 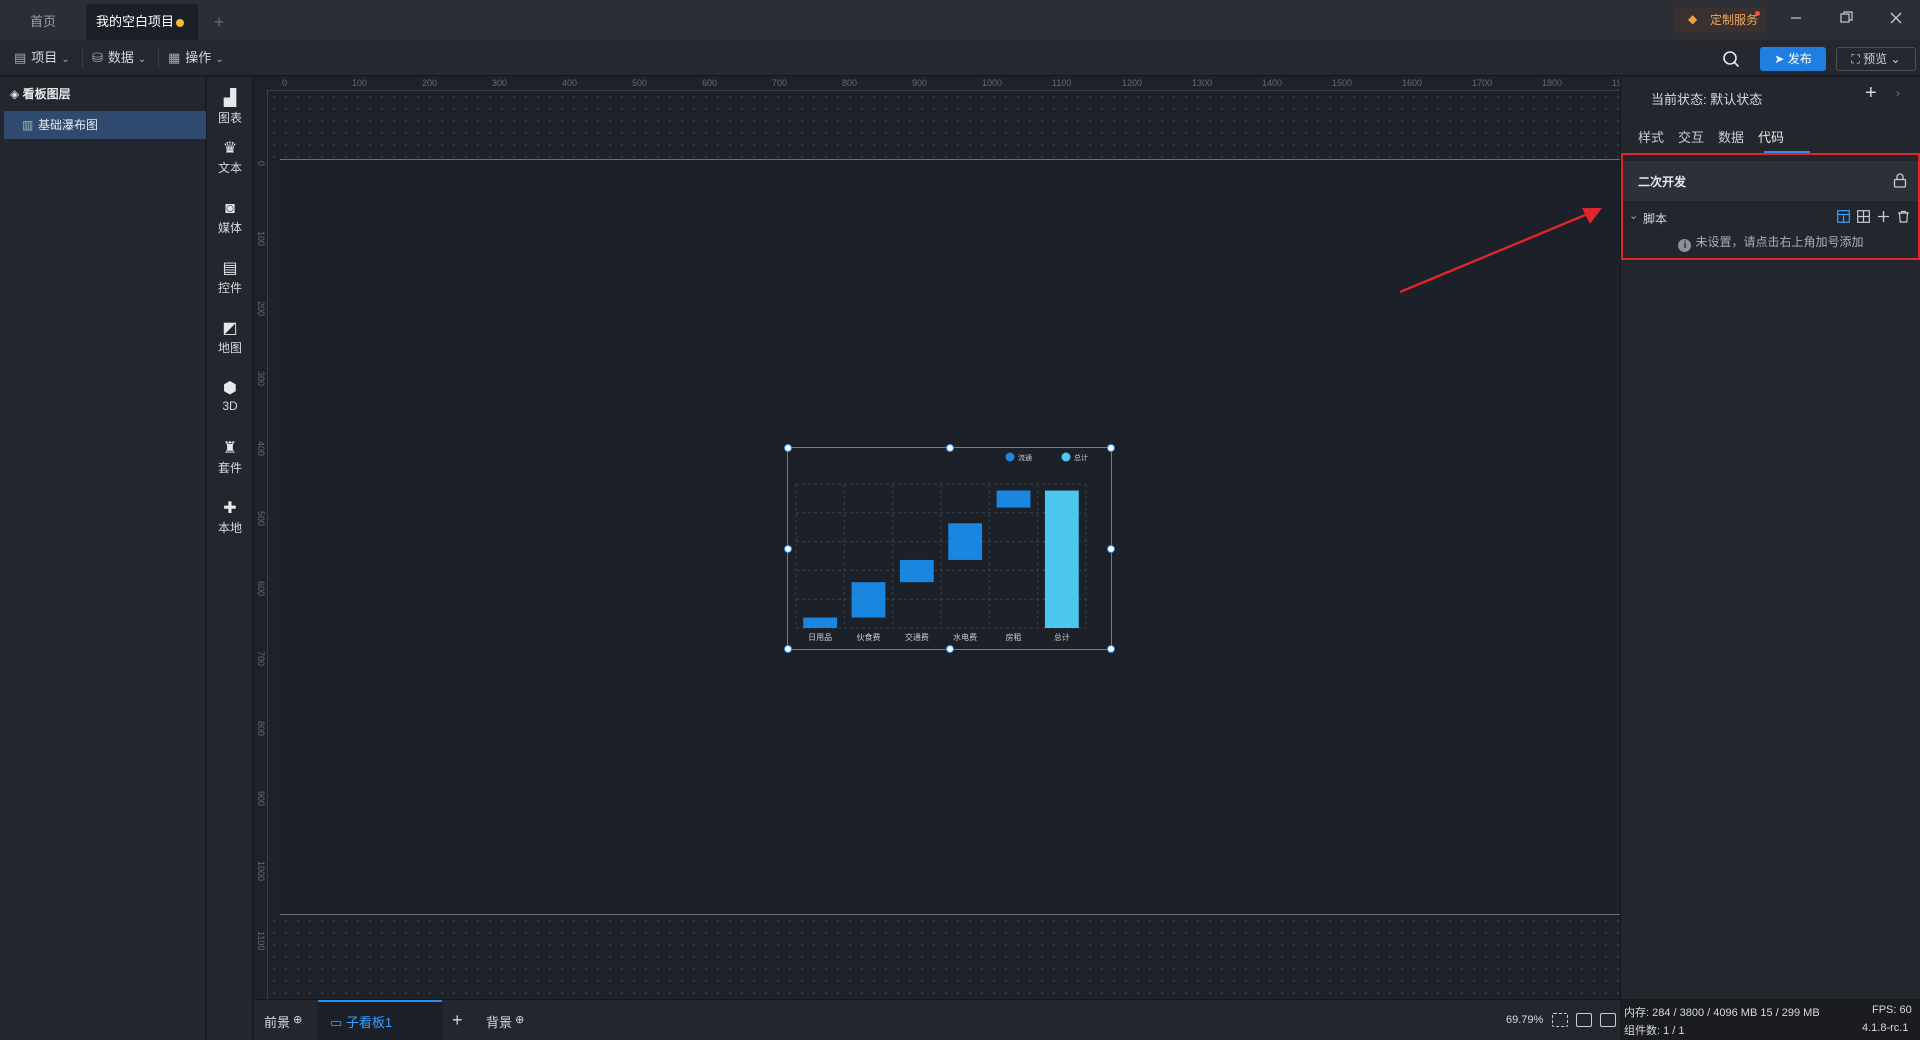 What do you see at coordinates (457, 1020) in the screenshot?
I see `add-sub-board-button: +` at bounding box center [457, 1020].